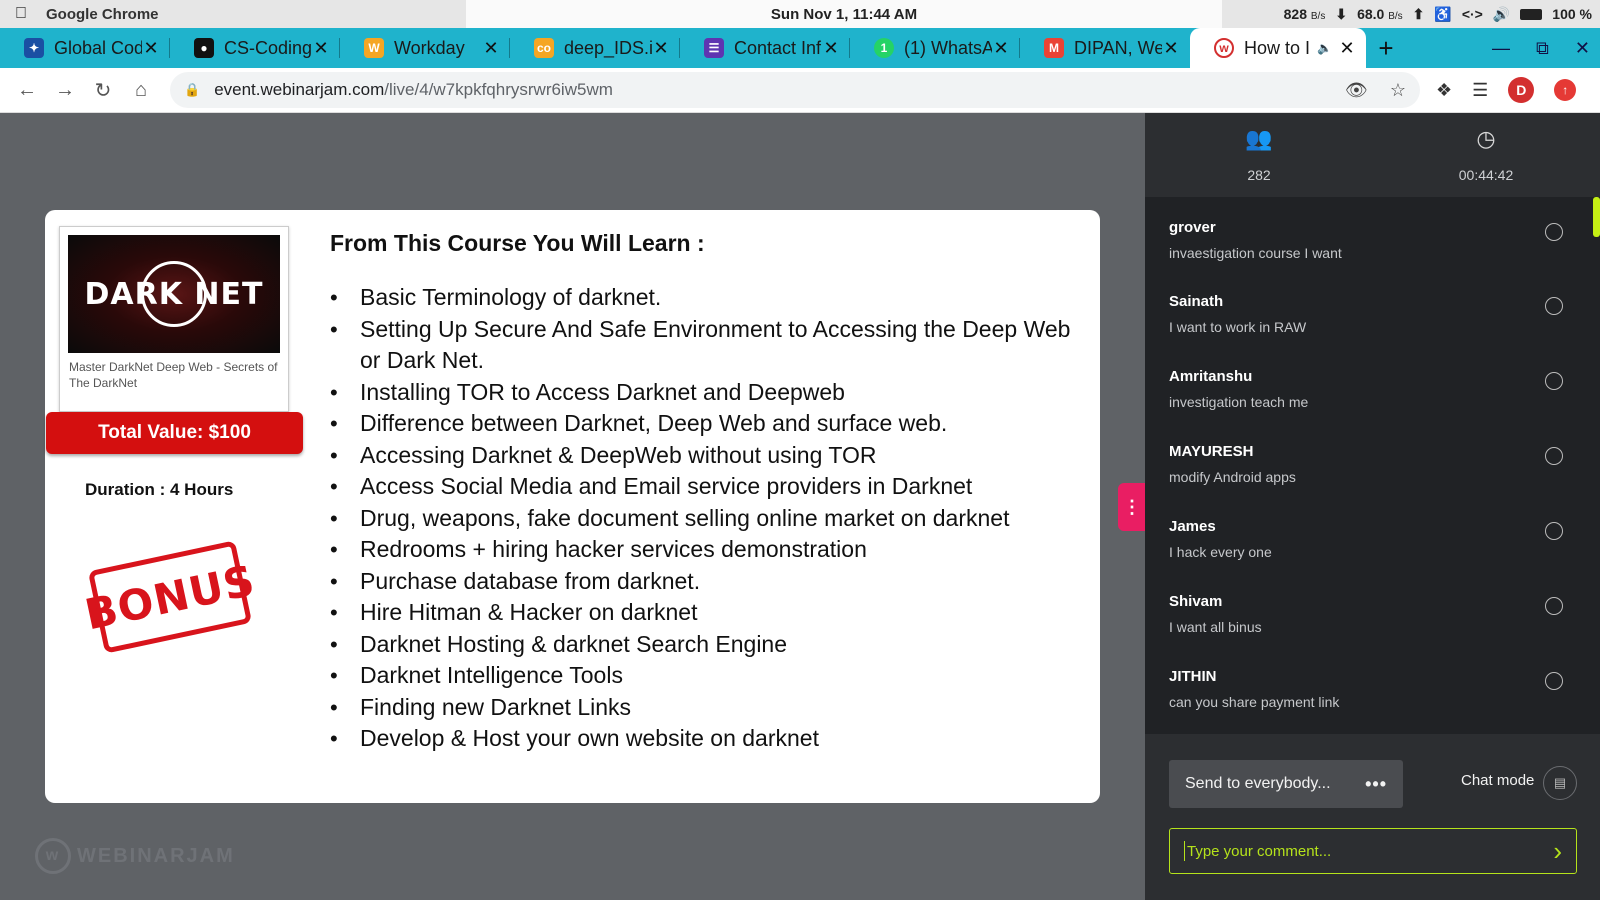 The width and height of the screenshot is (1600, 900). What do you see at coordinates (1444, 90) in the screenshot?
I see `extensions-puzzle-icon: ❖` at bounding box center [1444, 90].